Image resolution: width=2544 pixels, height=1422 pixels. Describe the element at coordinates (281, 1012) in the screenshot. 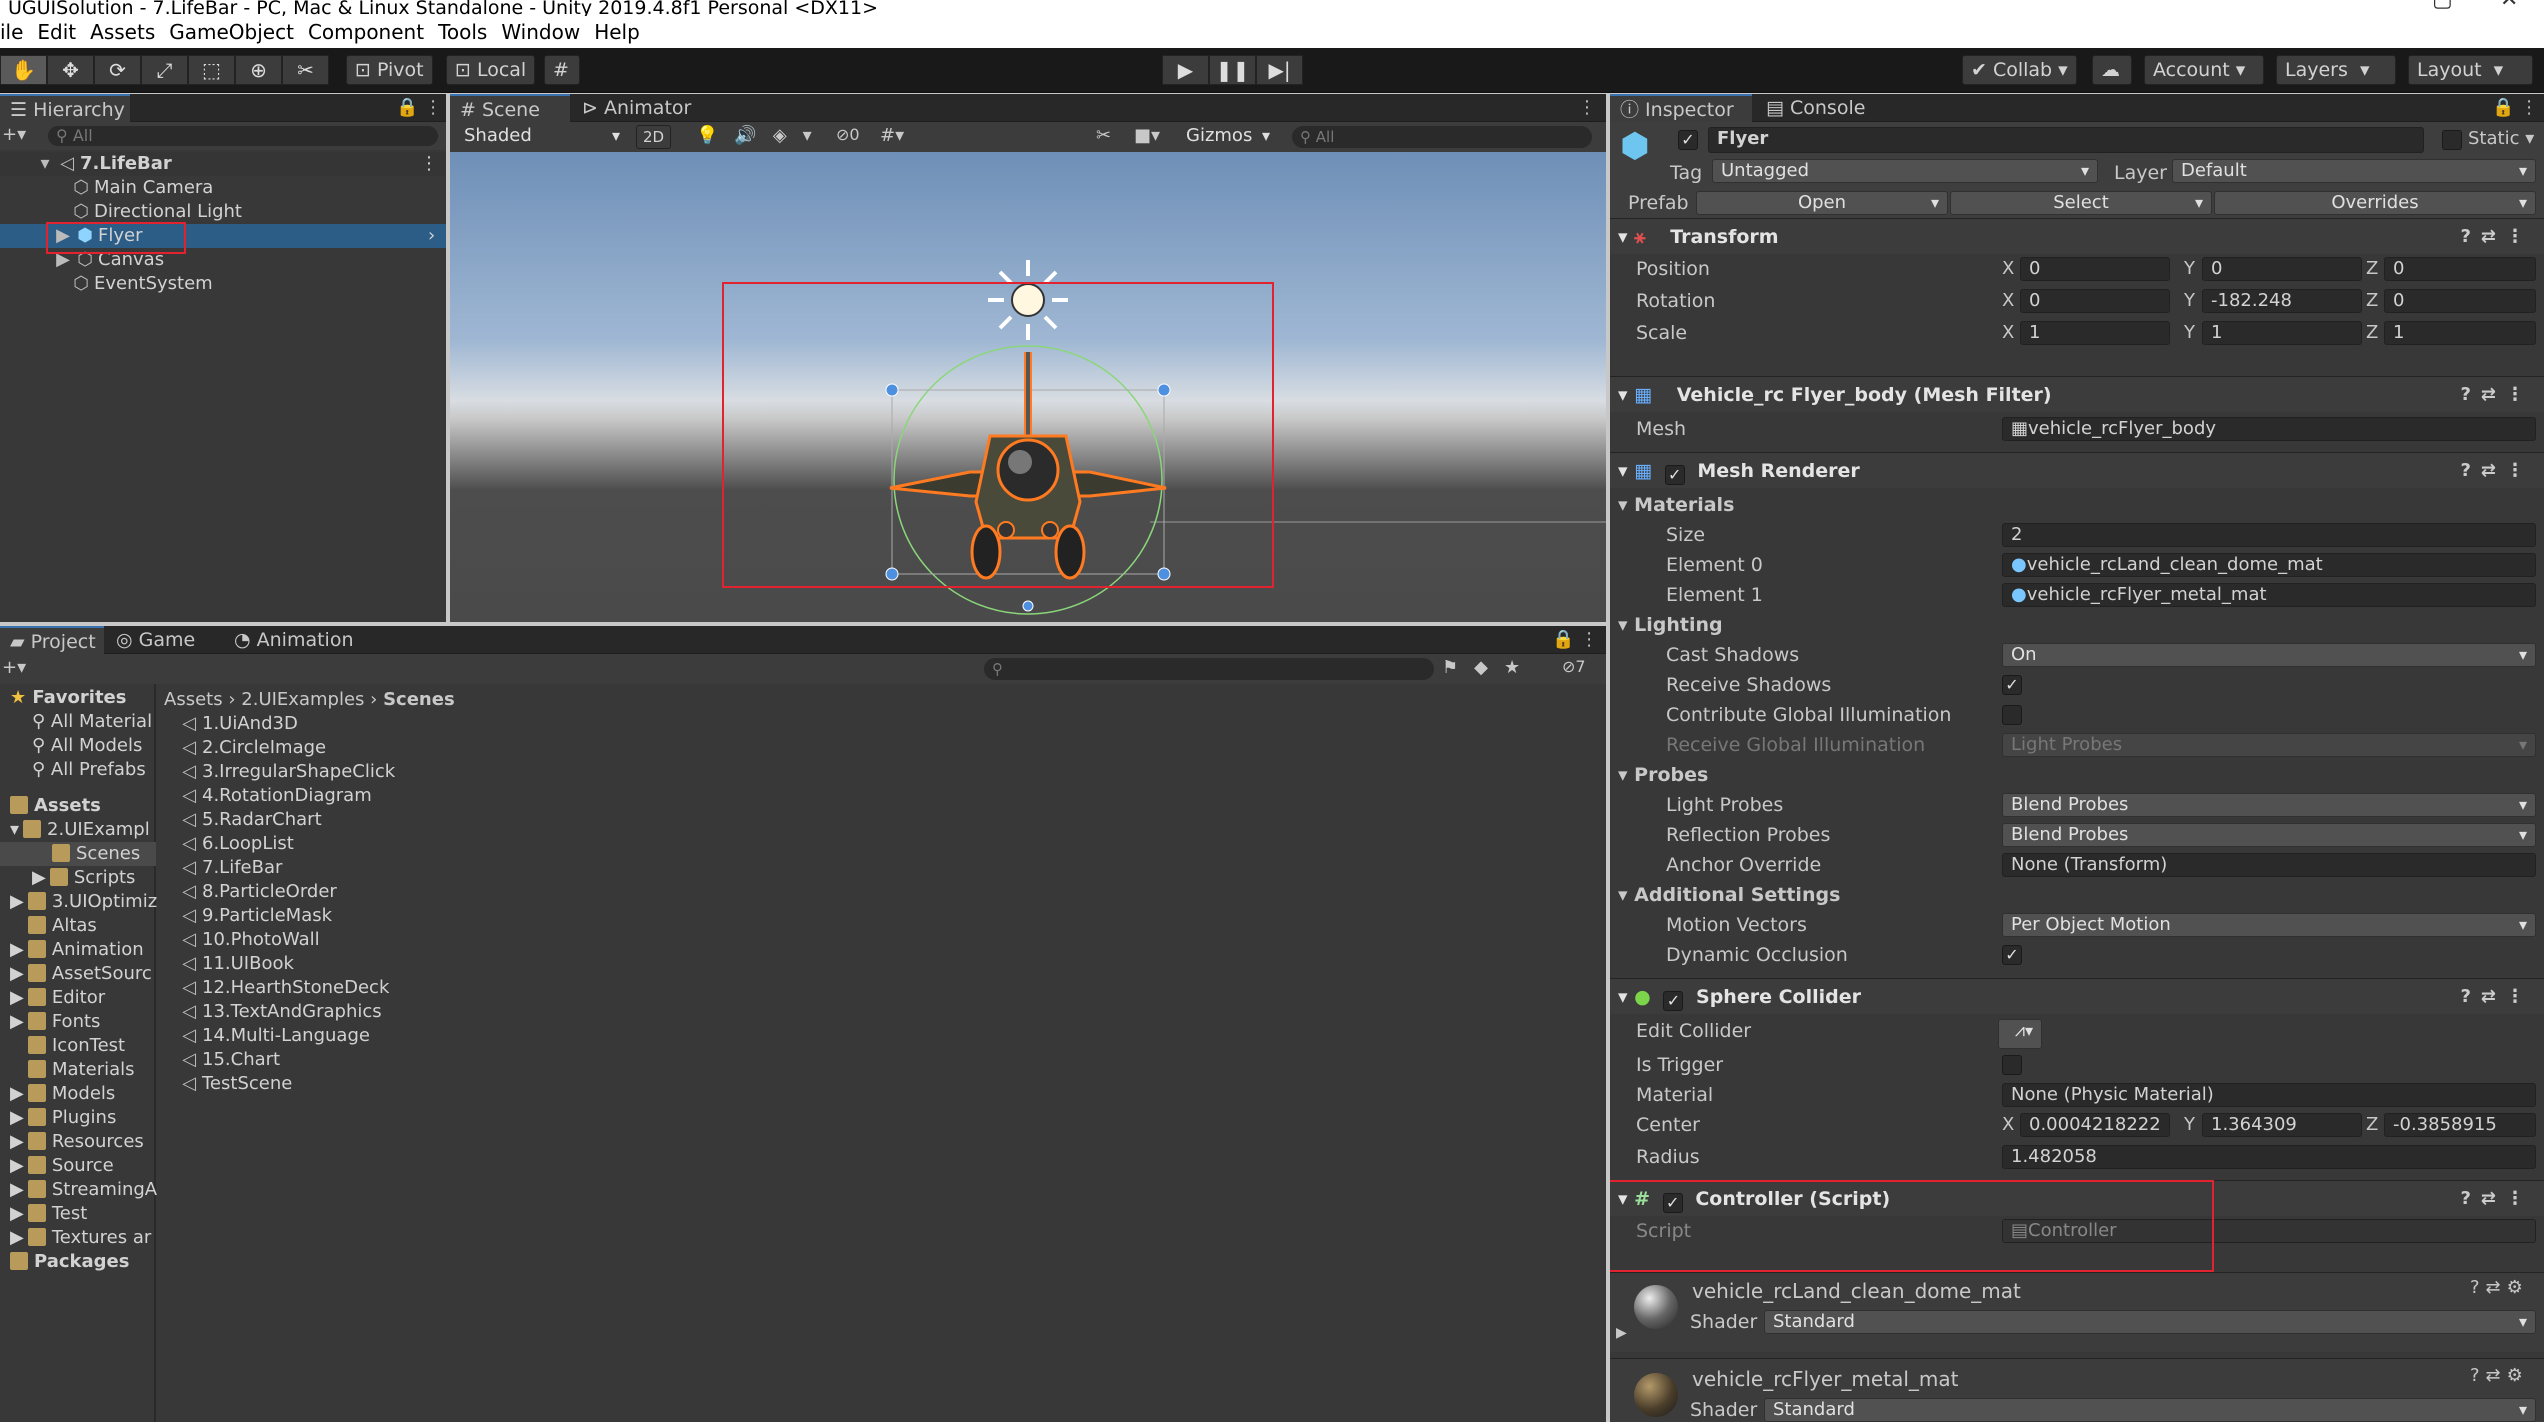

I see `list-item: ◁ 13.TextAndGraphics` at that location.